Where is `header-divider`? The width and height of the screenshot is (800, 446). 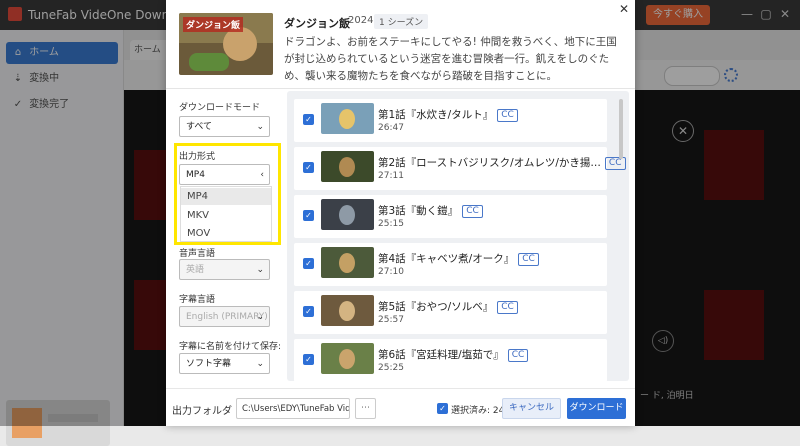
header-divider is located at coordinates (400, 88).